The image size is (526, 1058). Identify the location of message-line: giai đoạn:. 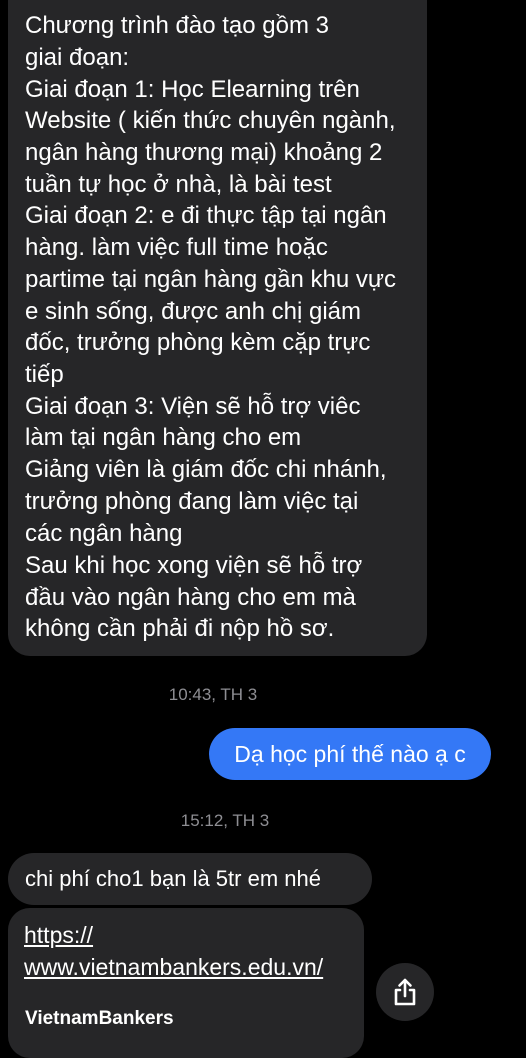
(77, 57).